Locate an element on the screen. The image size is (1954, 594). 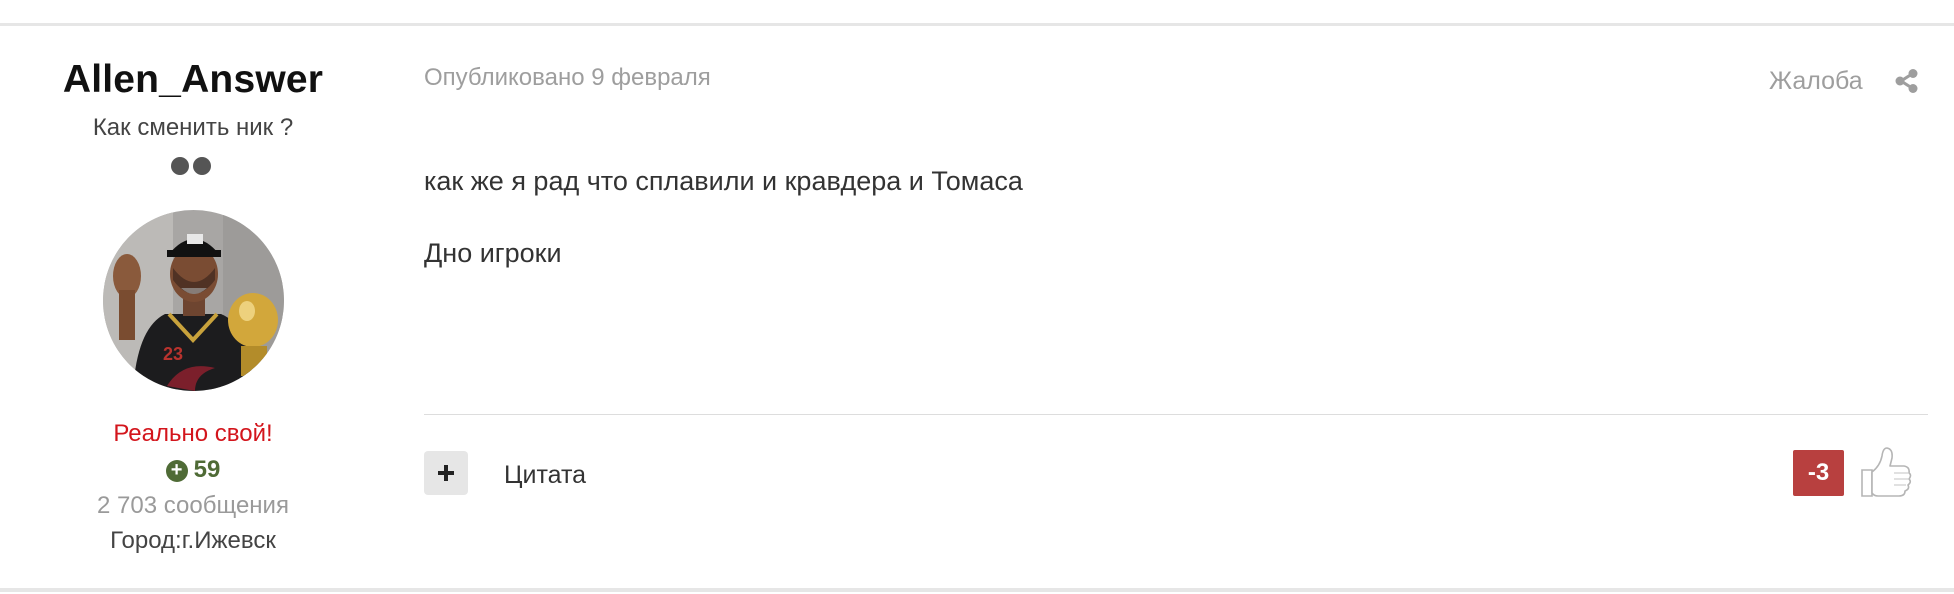
quote-button: Цитата is located at coordinates (545, 475).